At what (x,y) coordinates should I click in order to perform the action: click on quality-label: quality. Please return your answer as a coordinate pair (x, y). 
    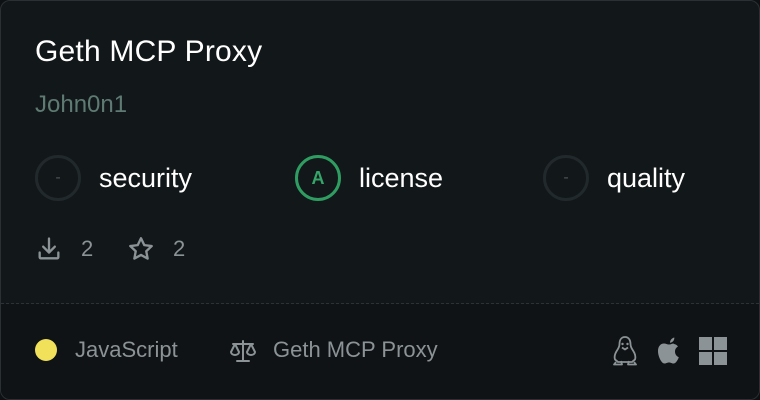
    Looking at the image, I should click on (646, 177).